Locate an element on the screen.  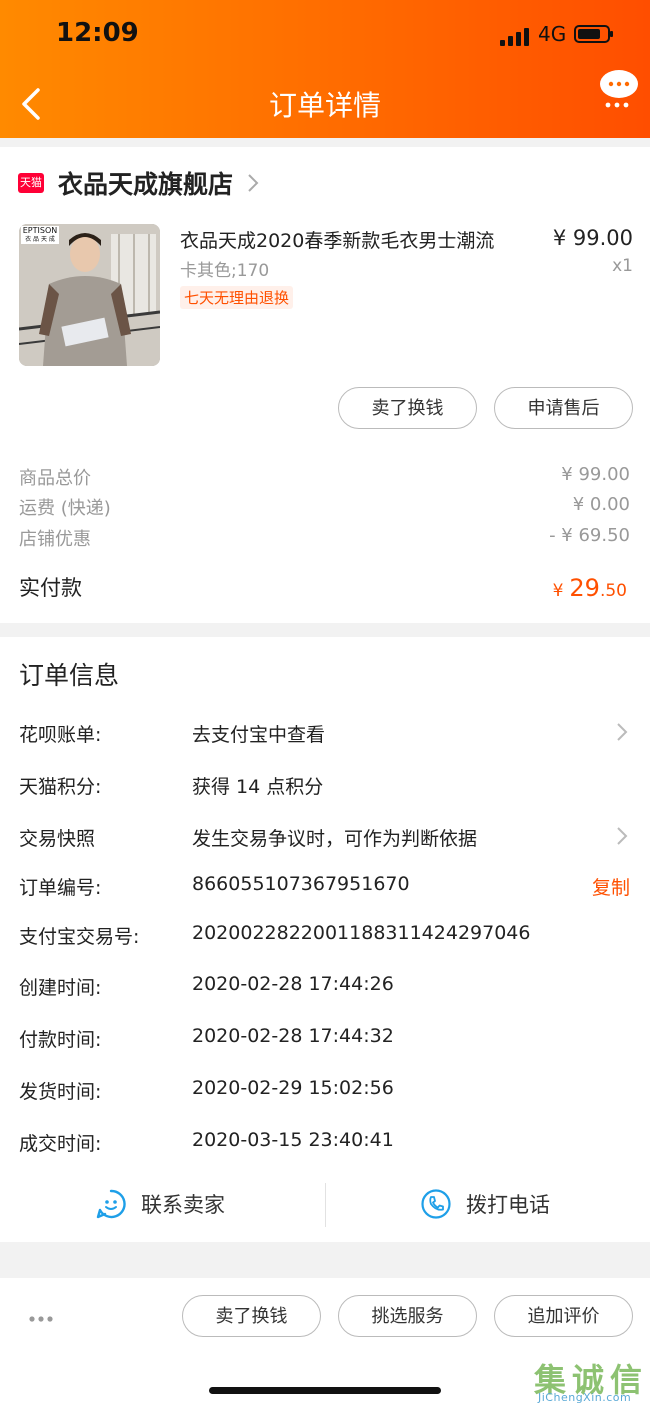
actual-payment-label: 实付款 is located at coordinates (50, 588).